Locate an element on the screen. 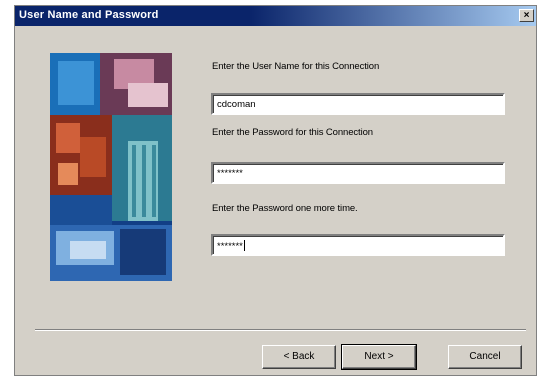 The width and height of the screenshot is (541, 381). confirm-password-value: ******* is located at coordinates (231, 246).